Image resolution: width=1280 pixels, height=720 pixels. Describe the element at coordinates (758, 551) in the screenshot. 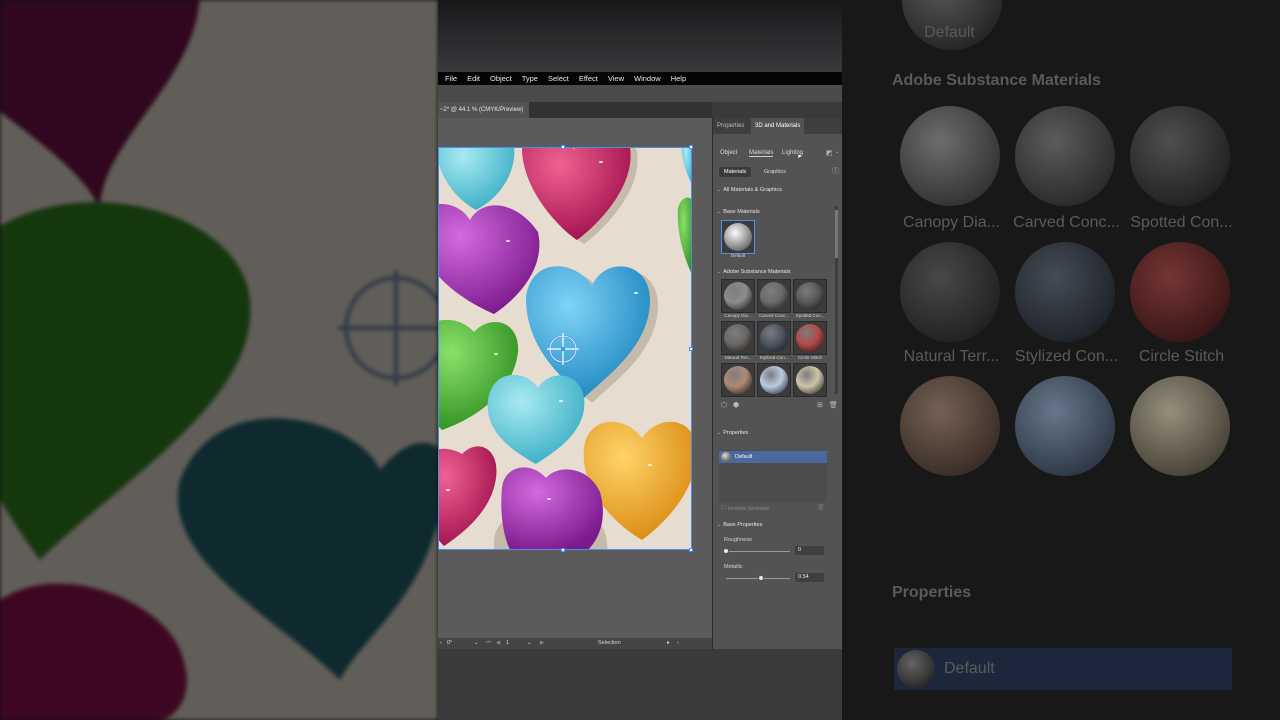

I see `roughness-slider-track` at that location.